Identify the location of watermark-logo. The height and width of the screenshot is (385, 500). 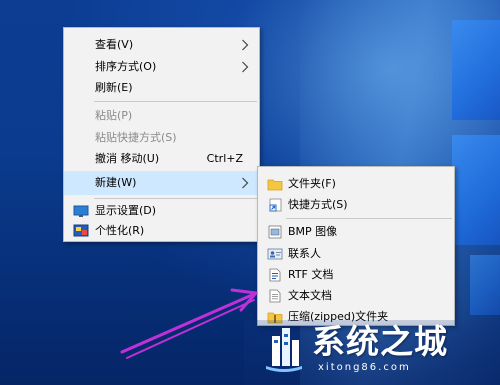
(284, 350).